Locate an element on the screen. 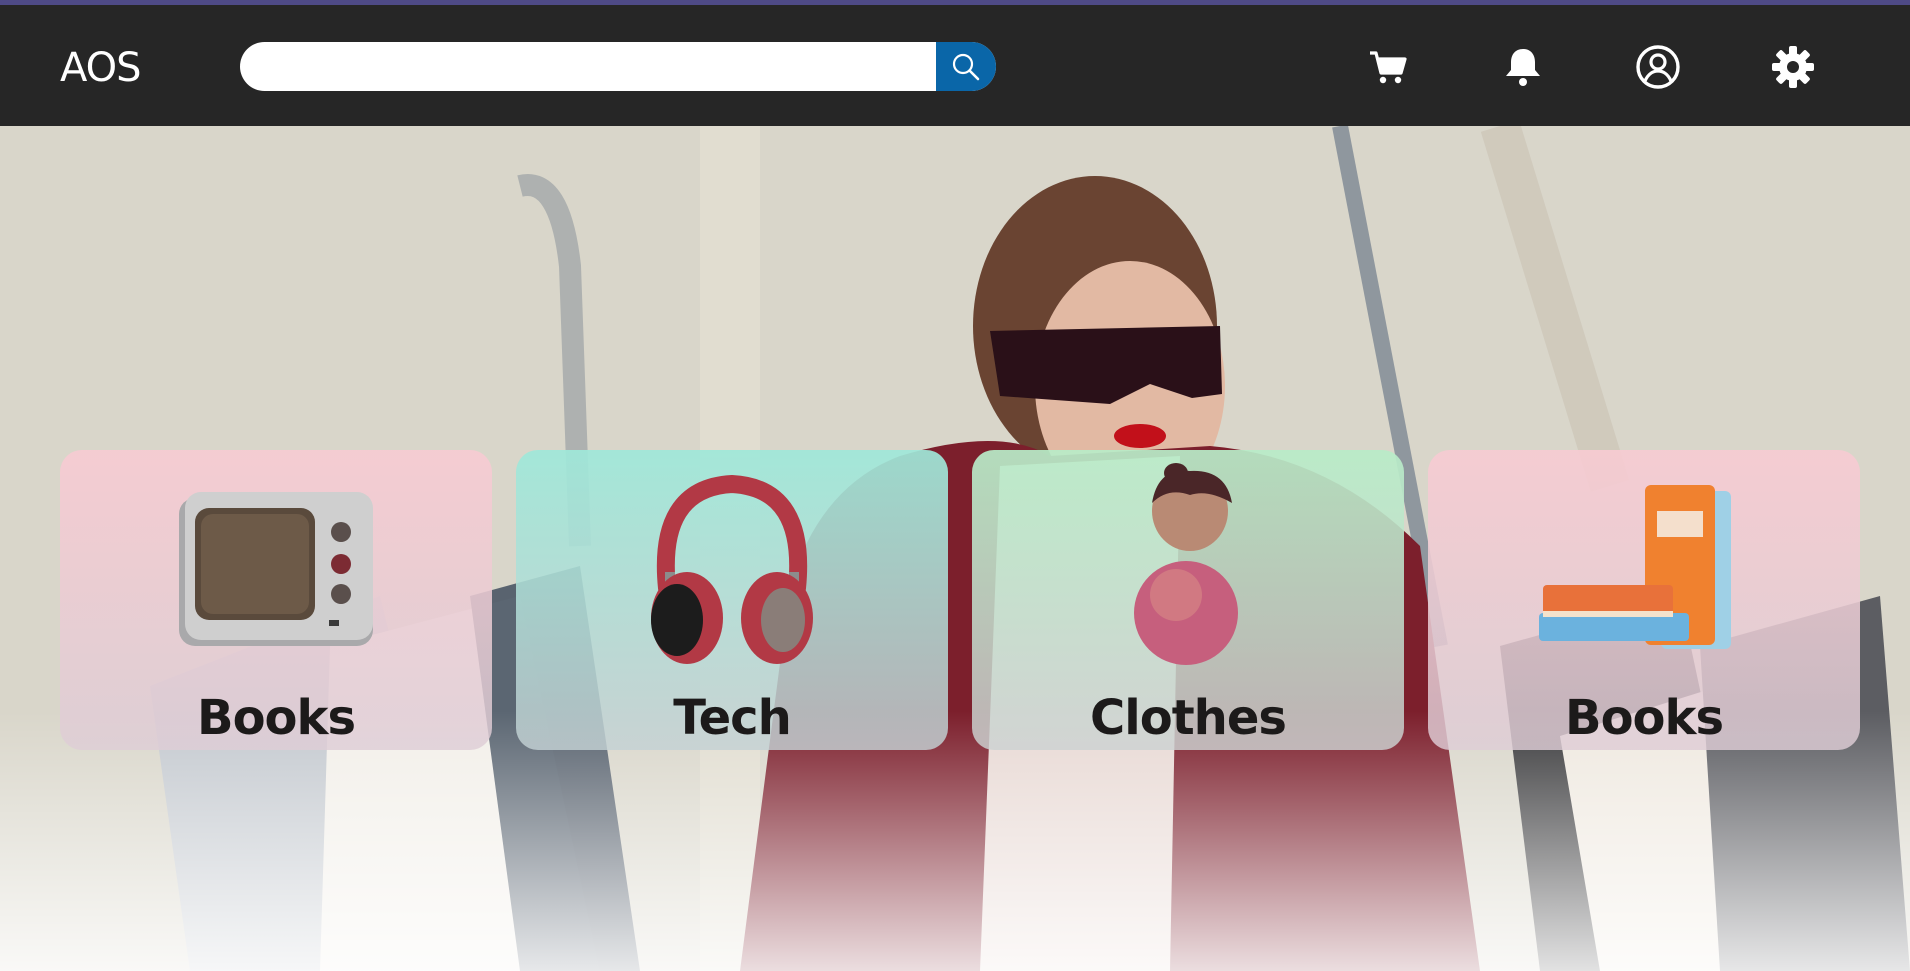 The image size is (1910, 971). notifications-button is located at coordinates (1523, 67).